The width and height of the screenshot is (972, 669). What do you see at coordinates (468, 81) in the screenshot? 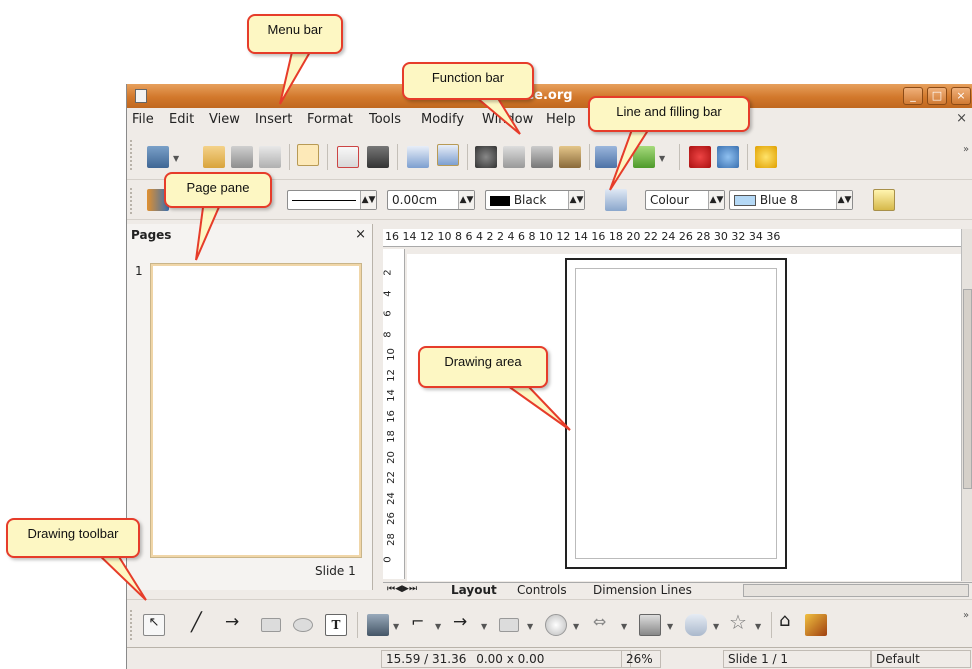
I see `callout-function-bar: Function bar` at bounding box center [468, 81].